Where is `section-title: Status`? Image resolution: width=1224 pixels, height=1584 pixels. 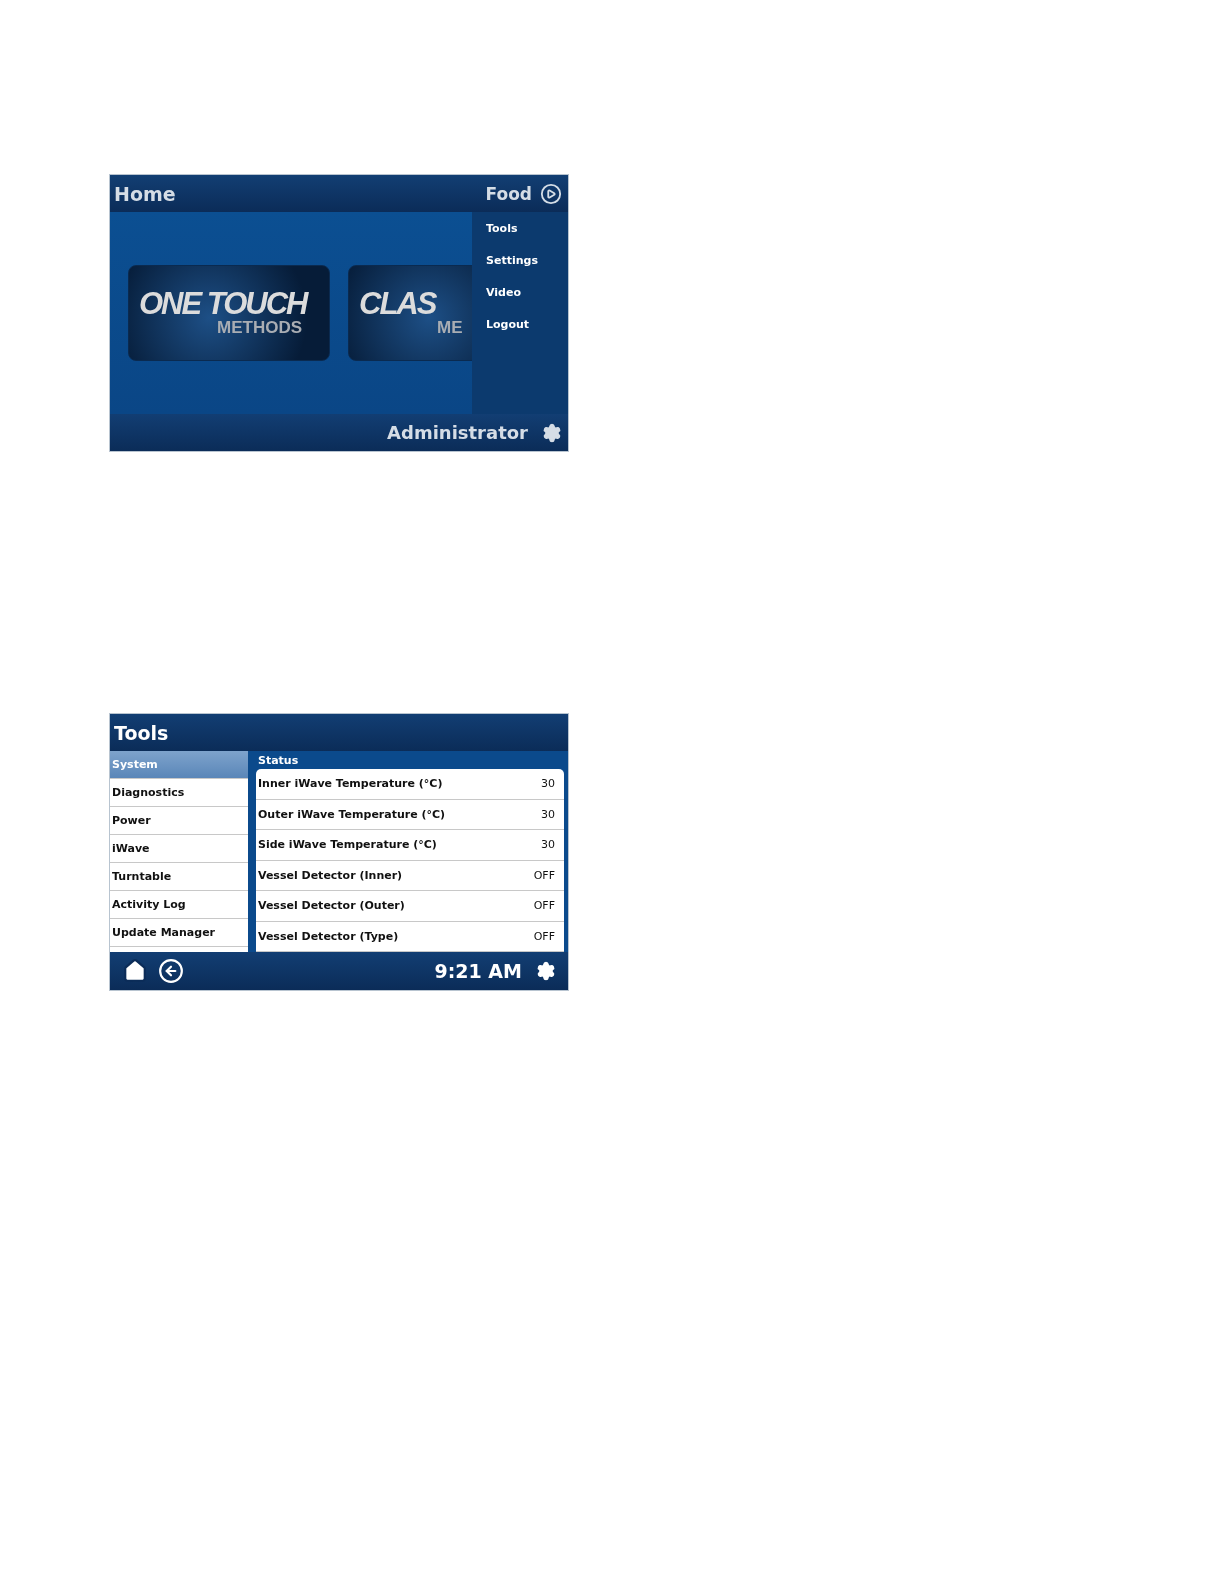 section-title: Status is located at coordinates (278, 761).